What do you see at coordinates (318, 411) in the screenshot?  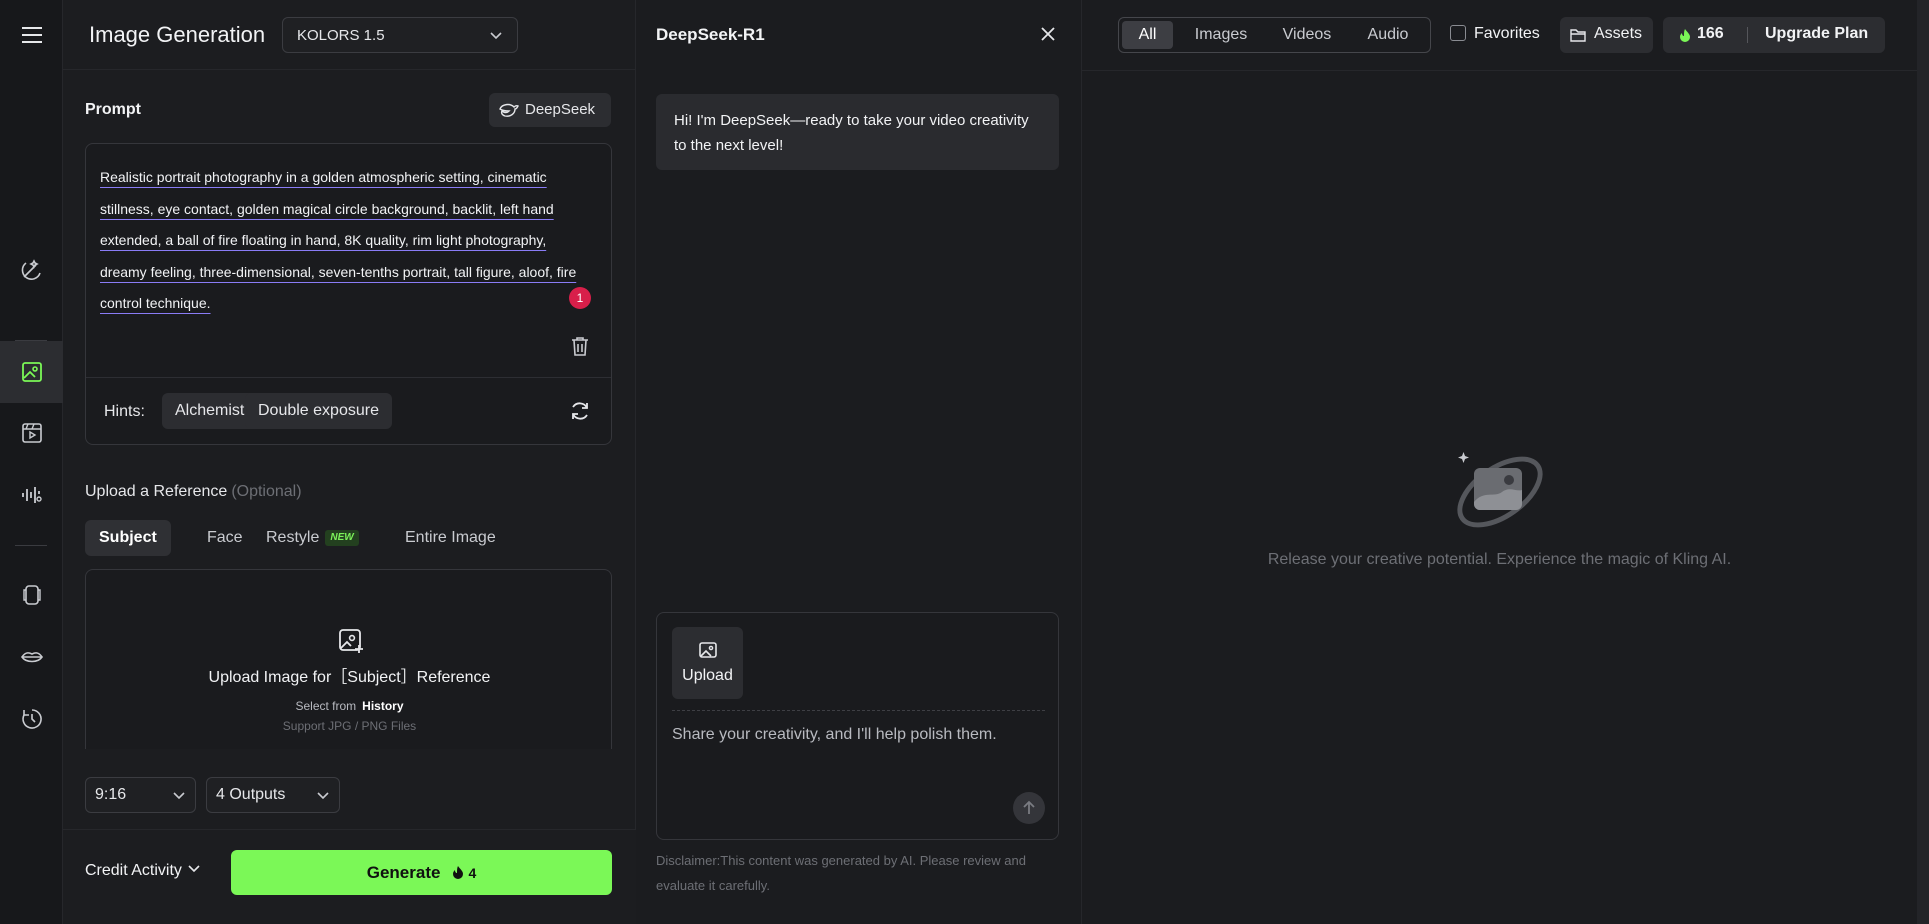 I see `hint-chip-double-exposure: Double exposure` at bounding box center [318, 411].